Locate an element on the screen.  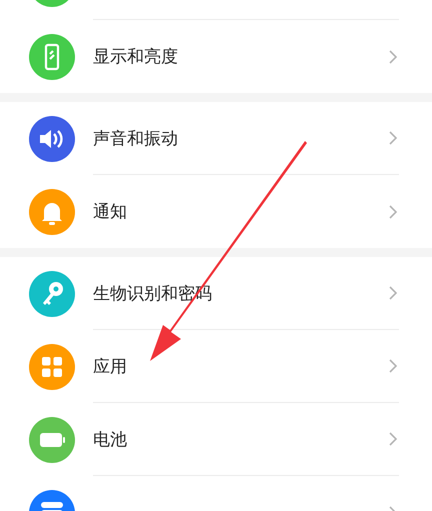
item-label: 声音和振动 is located at coordinates (135, 138).